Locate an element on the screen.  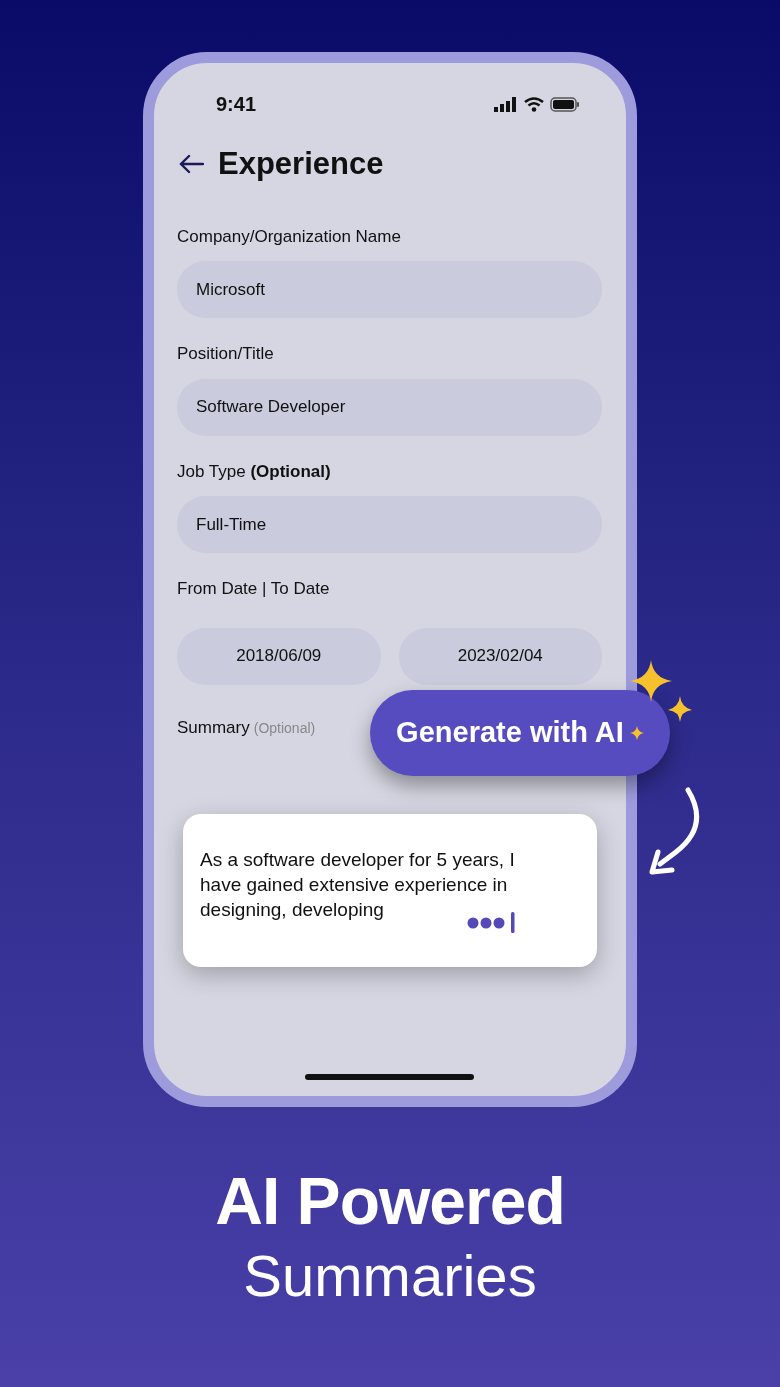
headline-subtitle: Summaries is located at coordinates (390, 1276).